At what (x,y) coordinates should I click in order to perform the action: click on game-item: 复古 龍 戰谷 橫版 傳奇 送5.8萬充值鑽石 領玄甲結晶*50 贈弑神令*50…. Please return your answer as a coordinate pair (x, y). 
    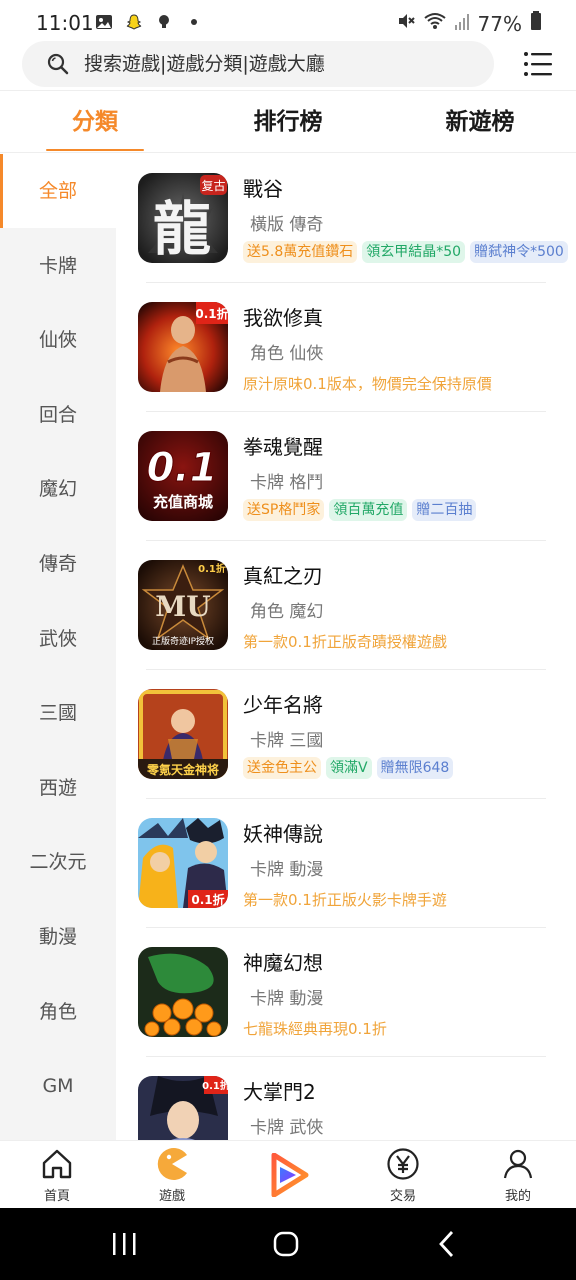
    Looking at the image, I should click on (346, 218).